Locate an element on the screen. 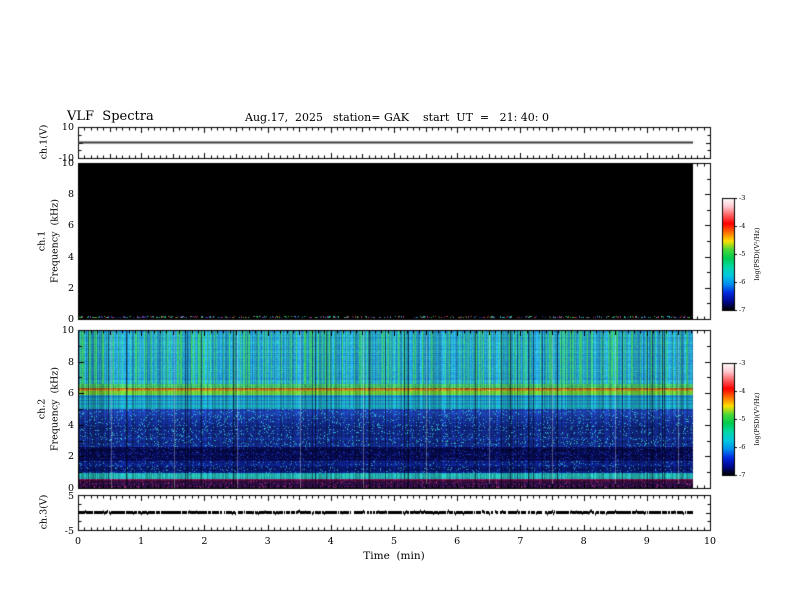 Image resolution: width=792 pixels, height=612 pixels. spec2-ytick-label: 4 is located at coordinates (70, 425).